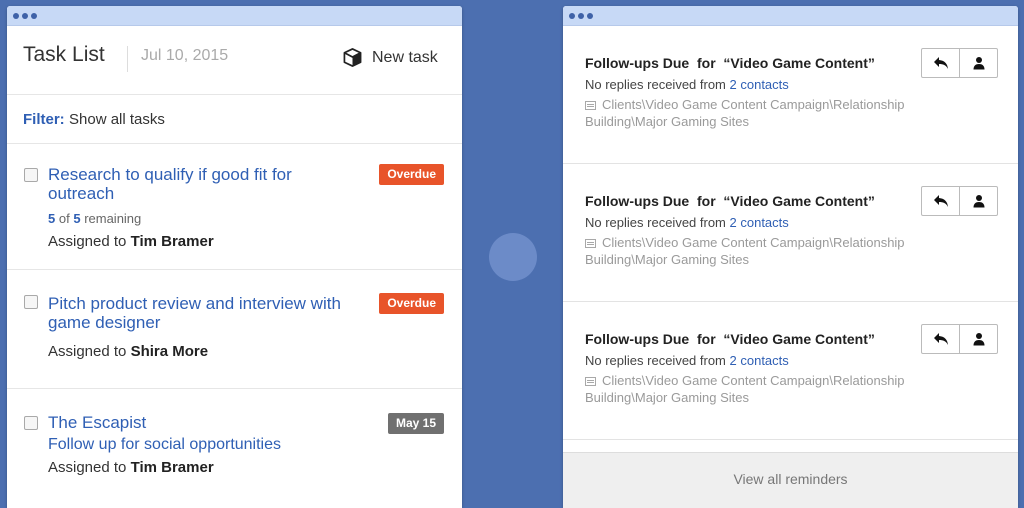 This screenshot has height=508, width=1024. What do you see at coordinates (185, 55) in the screenshot?
I see `current-date: Jul 10, 2015` at bounding box center [185, 55].